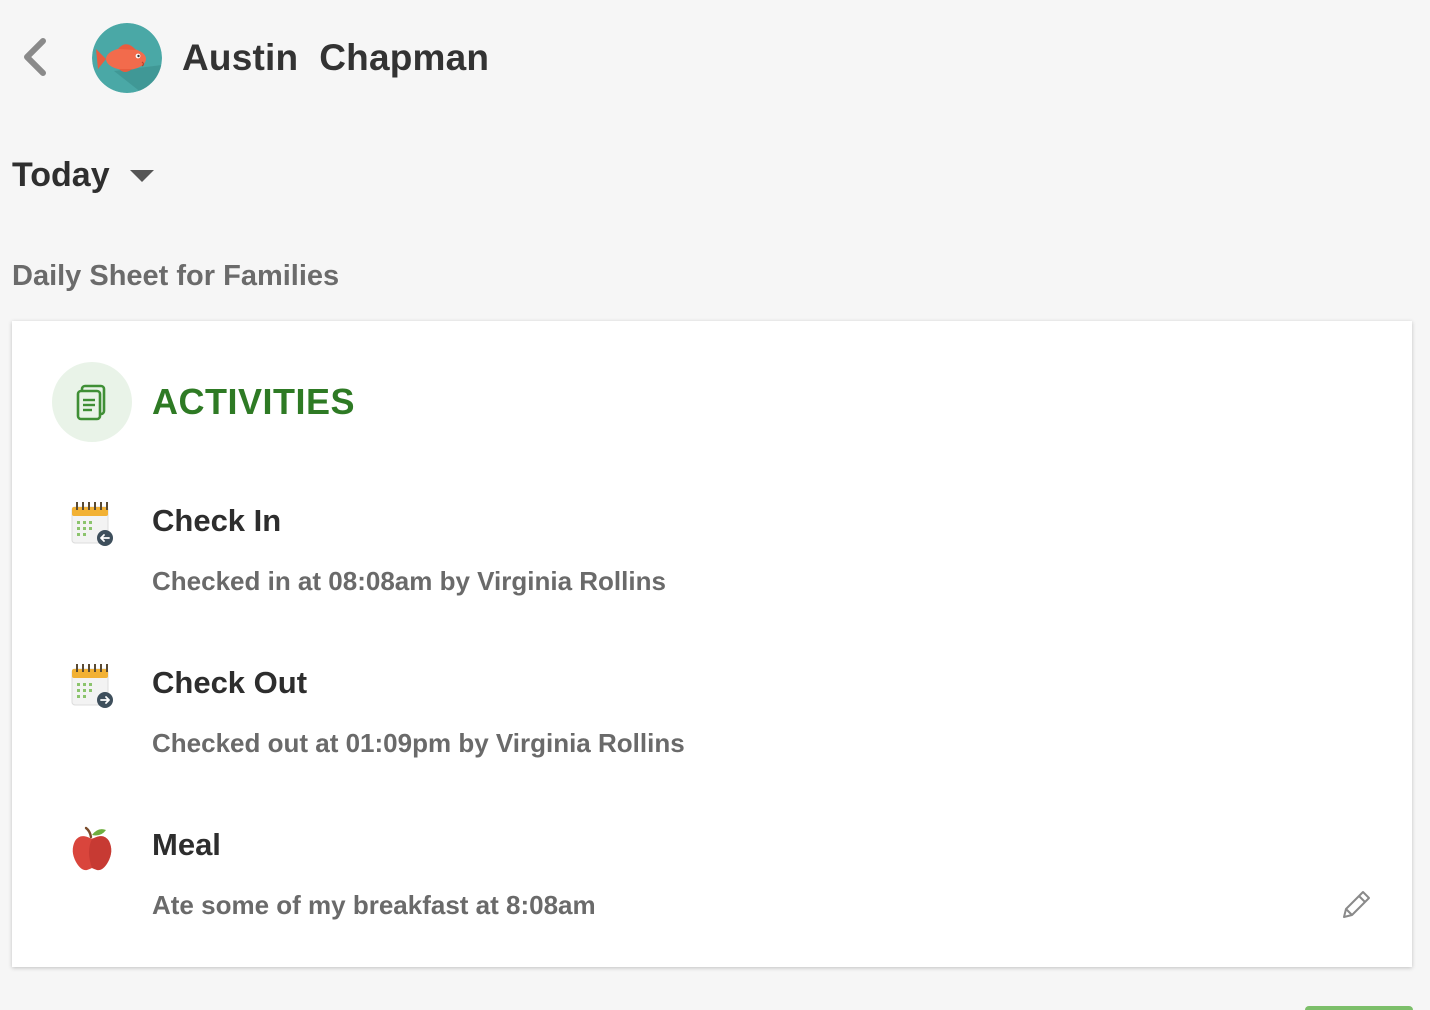 This screenshot has width=1430, height=1010. Describe the element at coordinates (141, 176) in the screenshot. I see `caret-down-icon` at that location.